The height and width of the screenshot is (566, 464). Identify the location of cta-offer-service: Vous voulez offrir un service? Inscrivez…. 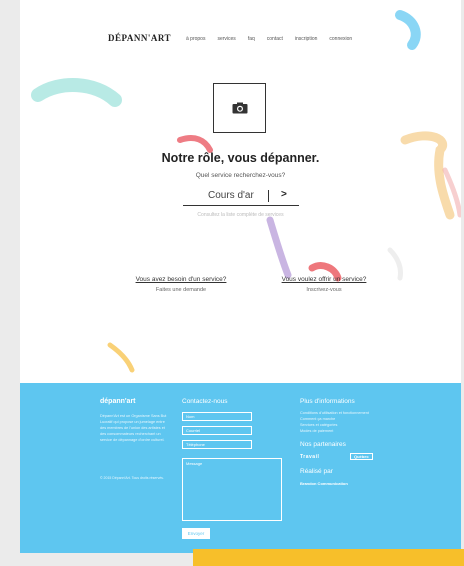
(324, 284).